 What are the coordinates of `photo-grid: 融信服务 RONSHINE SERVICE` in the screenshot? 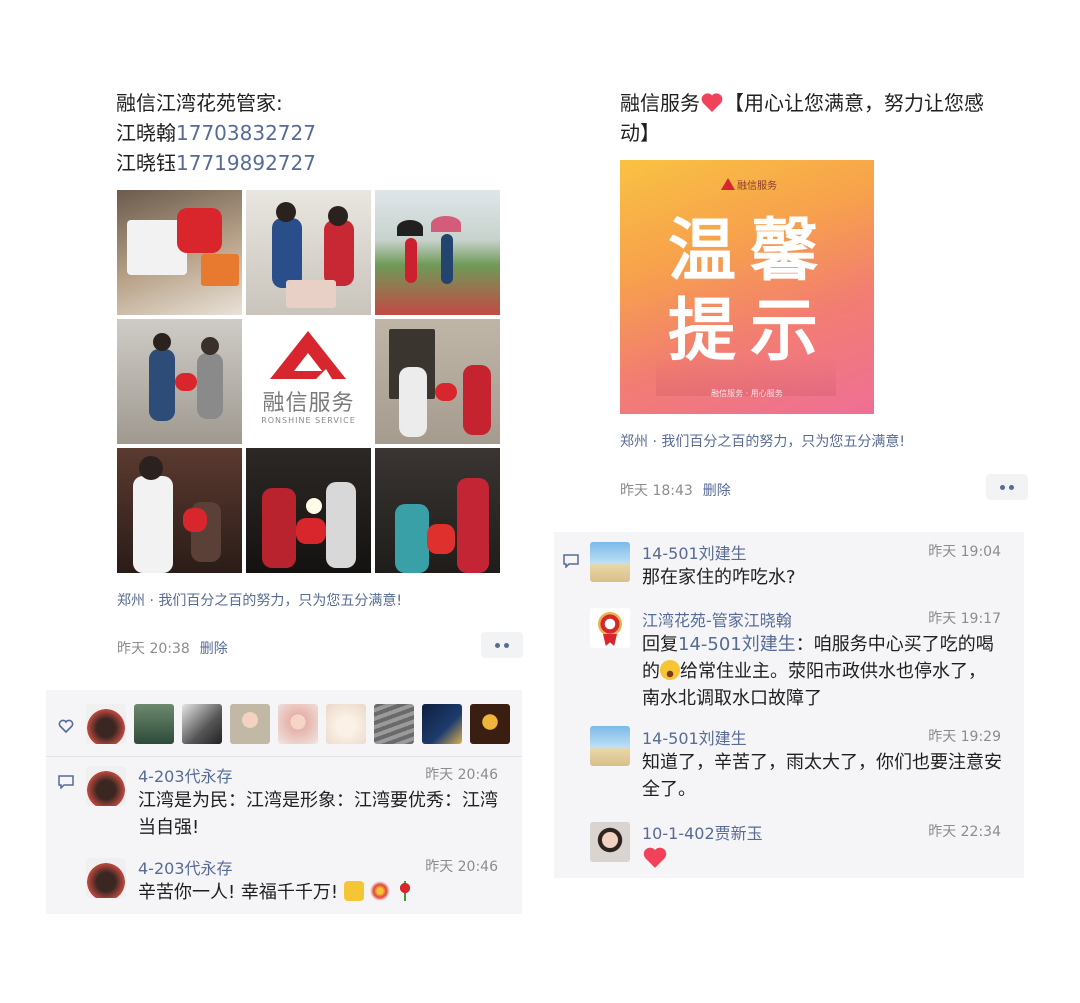 It's located at (308, 381).